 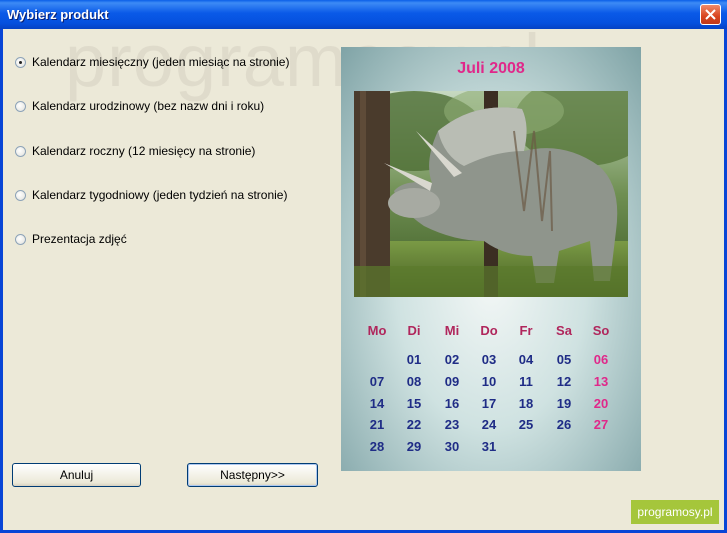 What do you see at coordinates (489, 403) in the screenshot?
I see `day-cell: 17` at bounding box center [489, 403].